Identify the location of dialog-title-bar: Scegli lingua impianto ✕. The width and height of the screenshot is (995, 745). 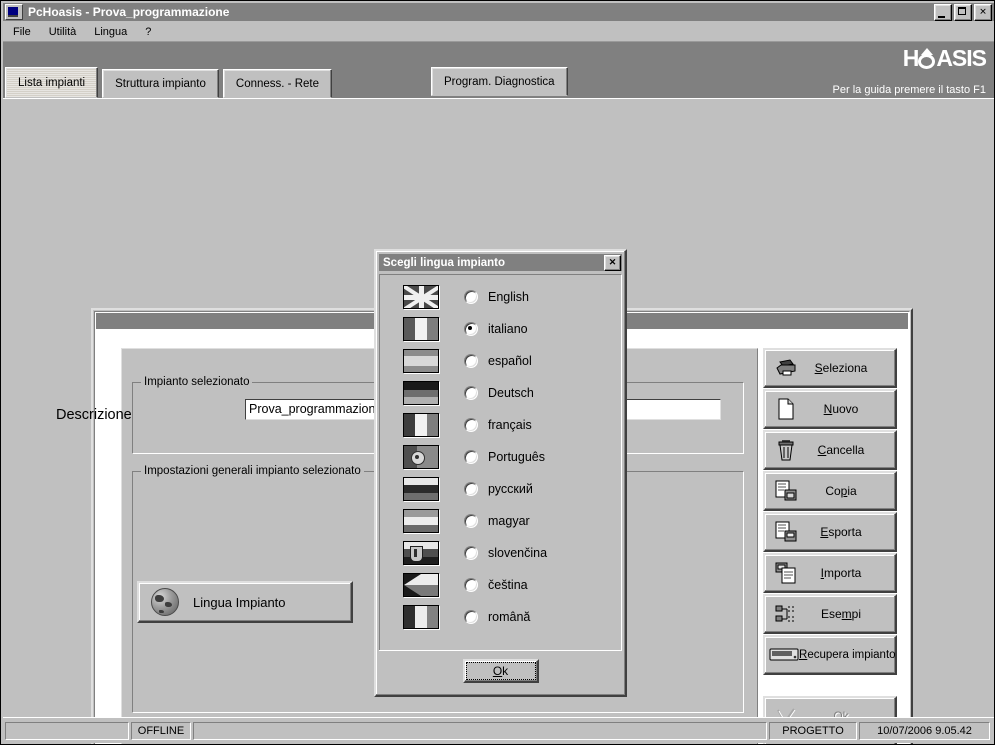
(500, 262).